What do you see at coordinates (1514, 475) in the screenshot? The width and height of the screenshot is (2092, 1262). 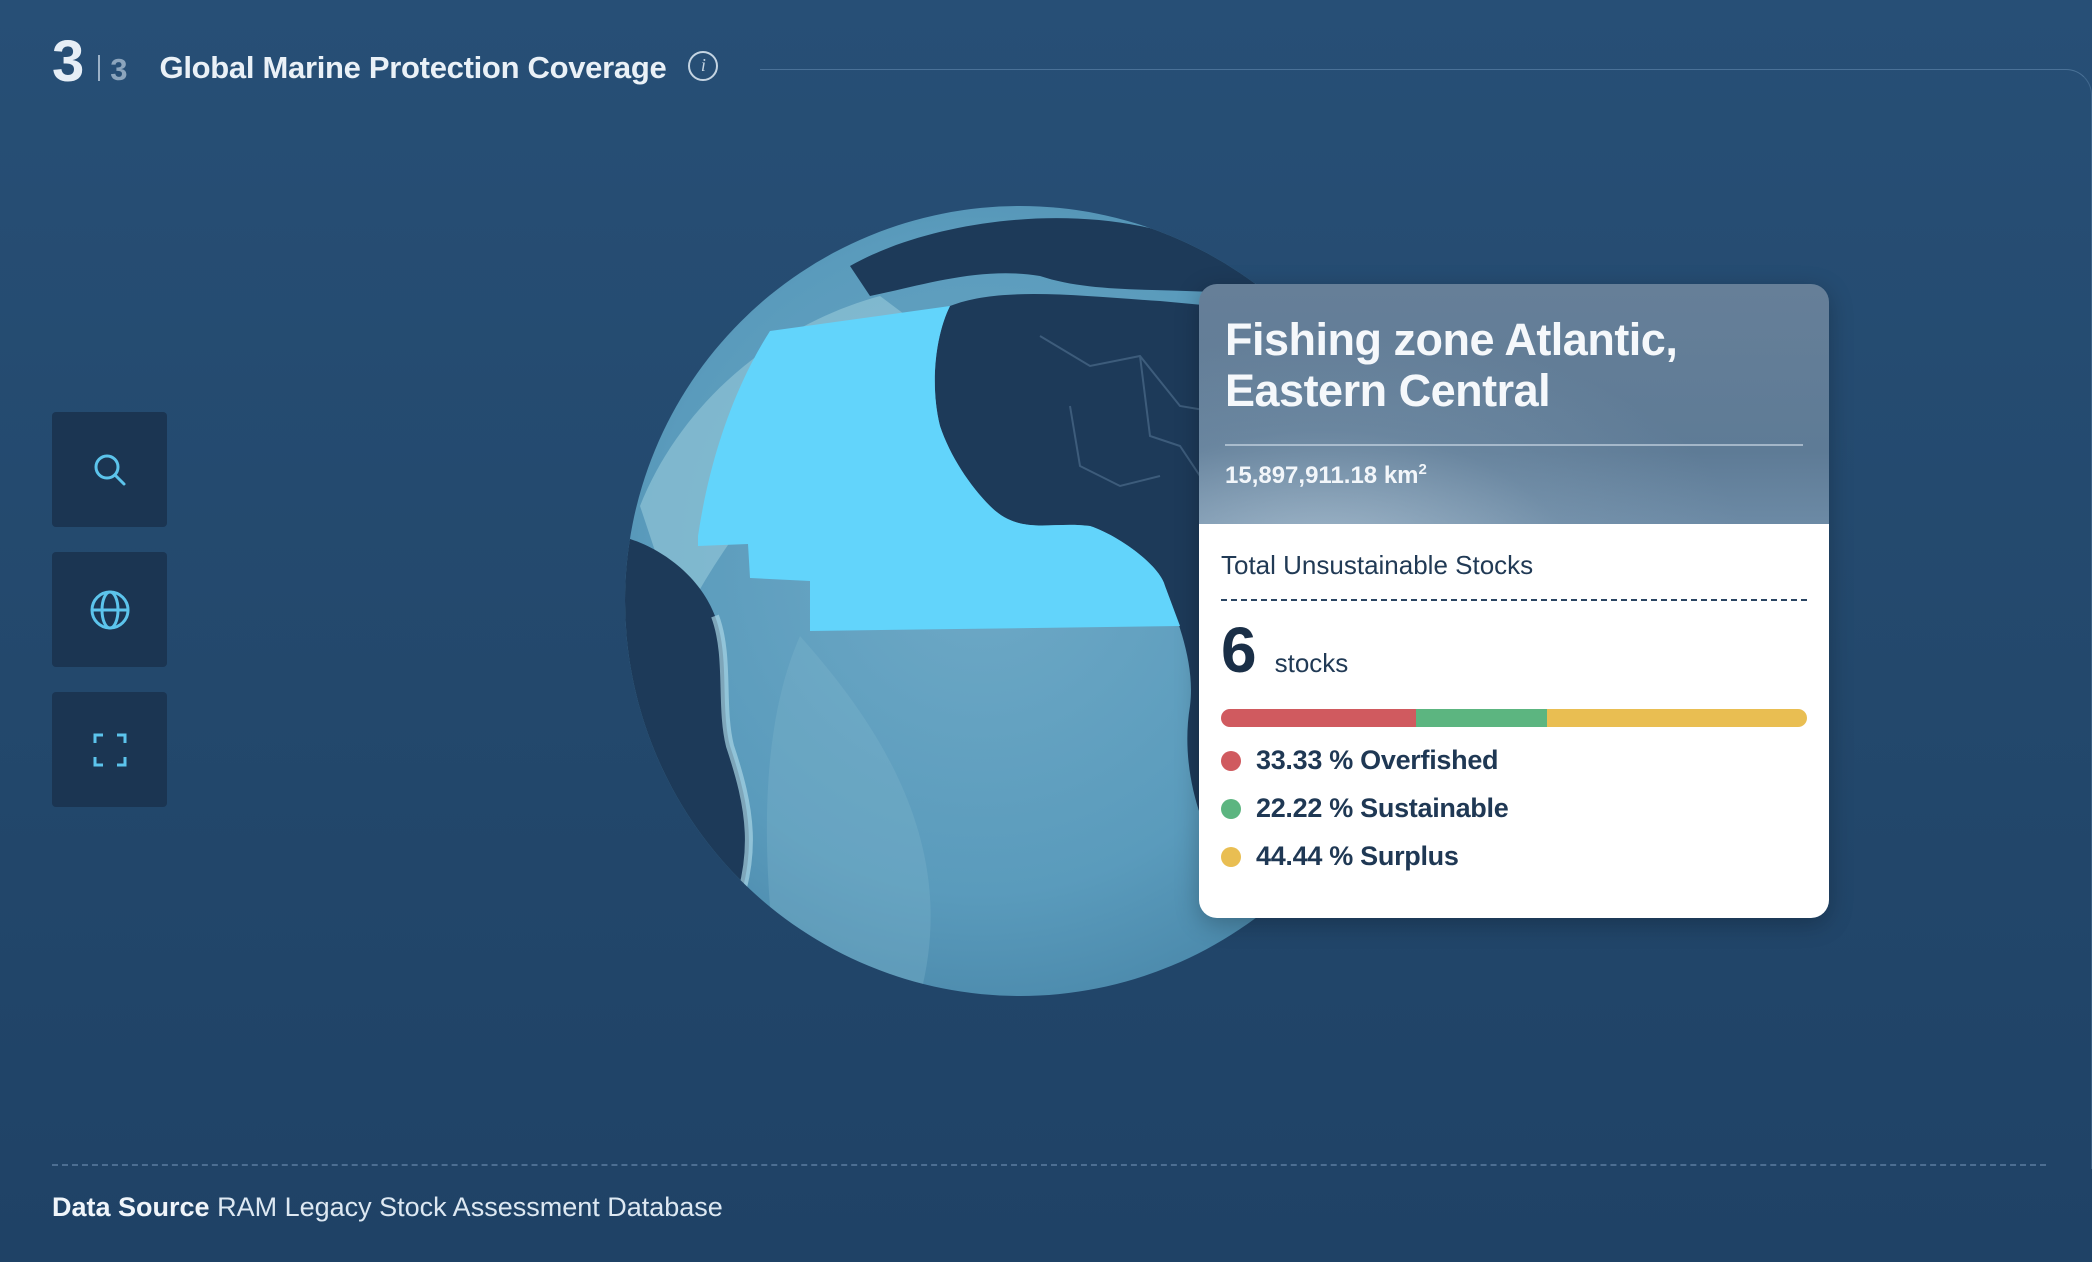 I see `zone-area: 15,897,911.18 km2` at bounding box center [1514, 475].